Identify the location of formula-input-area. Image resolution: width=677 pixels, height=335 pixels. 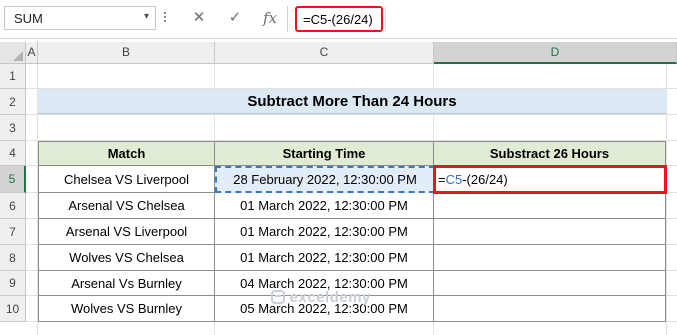
(531, 19).